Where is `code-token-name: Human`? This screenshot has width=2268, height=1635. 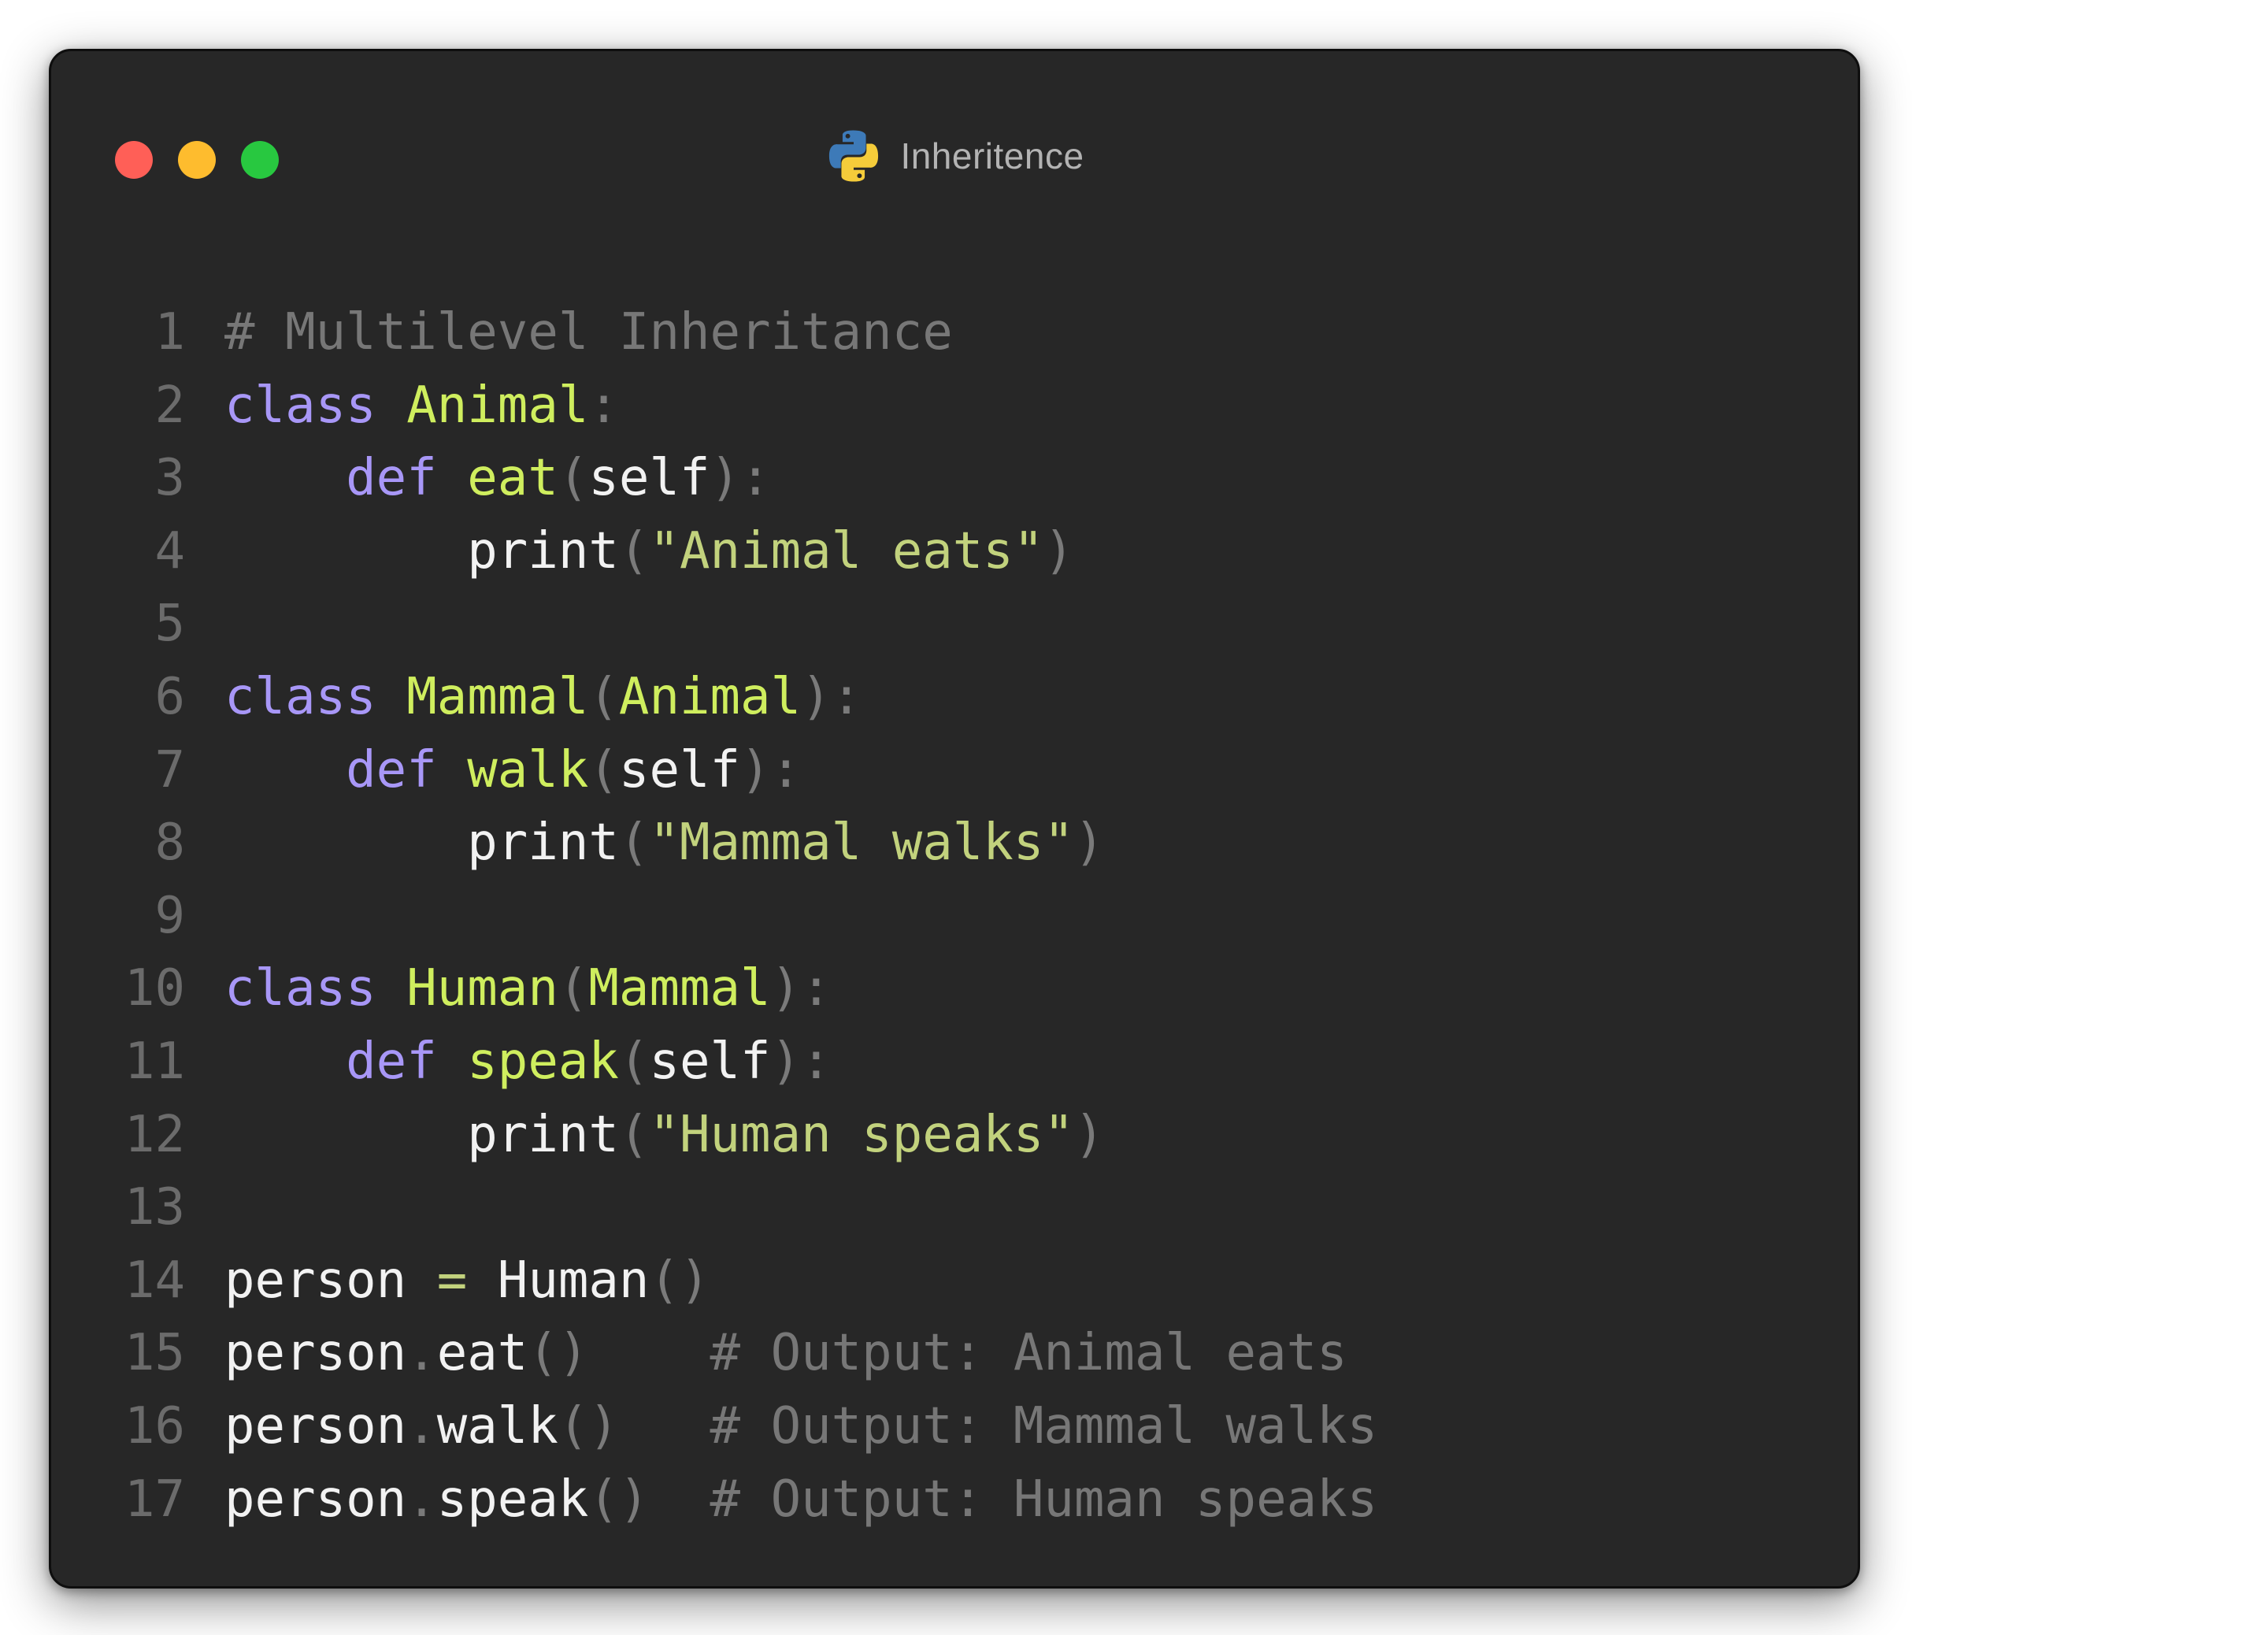
code-token-name: Human is located at coordinates (482, 988).